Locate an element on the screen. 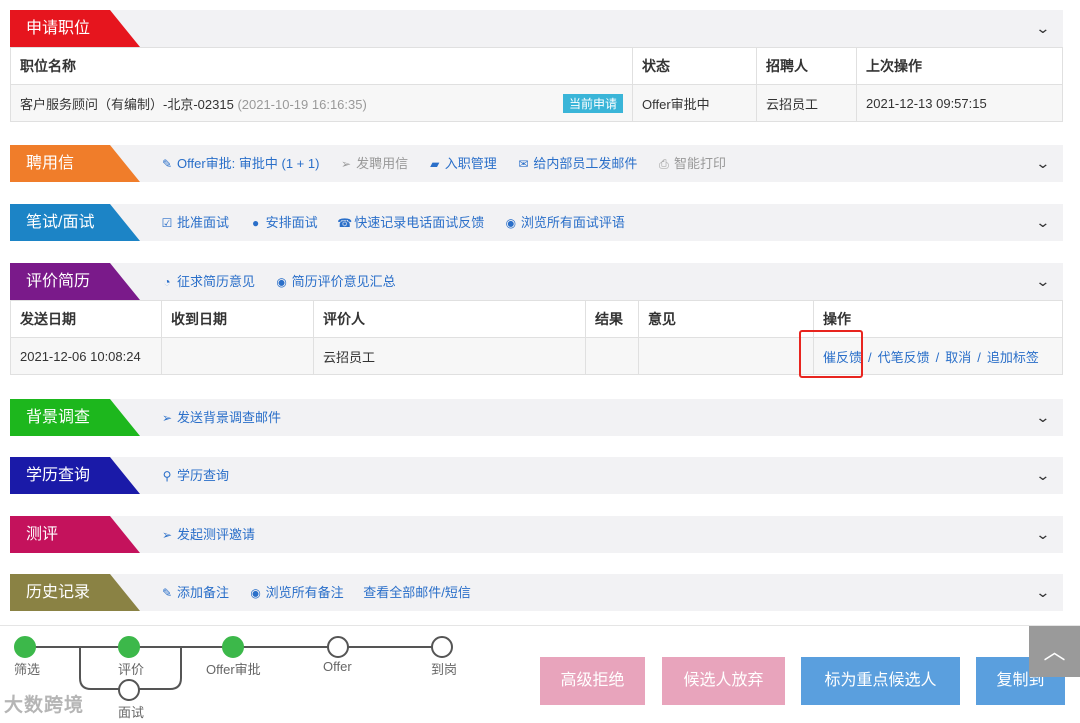  scroll-to-top-button: ︿ is located at coordinates (1054, 651).